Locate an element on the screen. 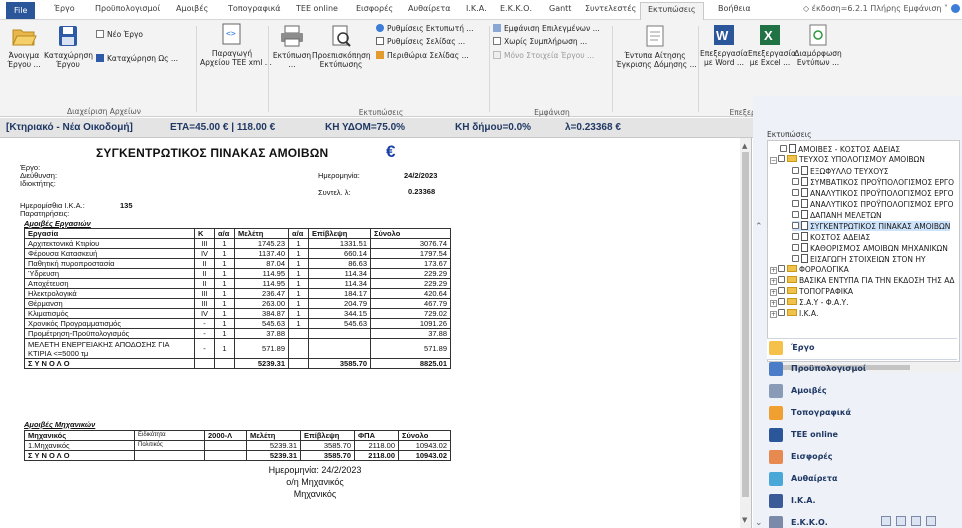 The image size is (962, 528). nav-item-5: Εισφορές is located at coordinates (862, 459).